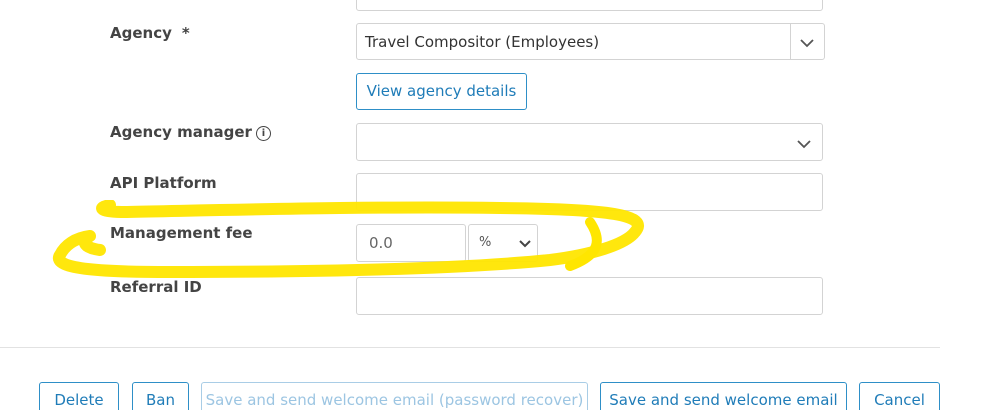 The image size is (992, 410). Describe the element at coordinates (141, 33) in the screenshot. I see `agency-label-text: Agency` at that location.